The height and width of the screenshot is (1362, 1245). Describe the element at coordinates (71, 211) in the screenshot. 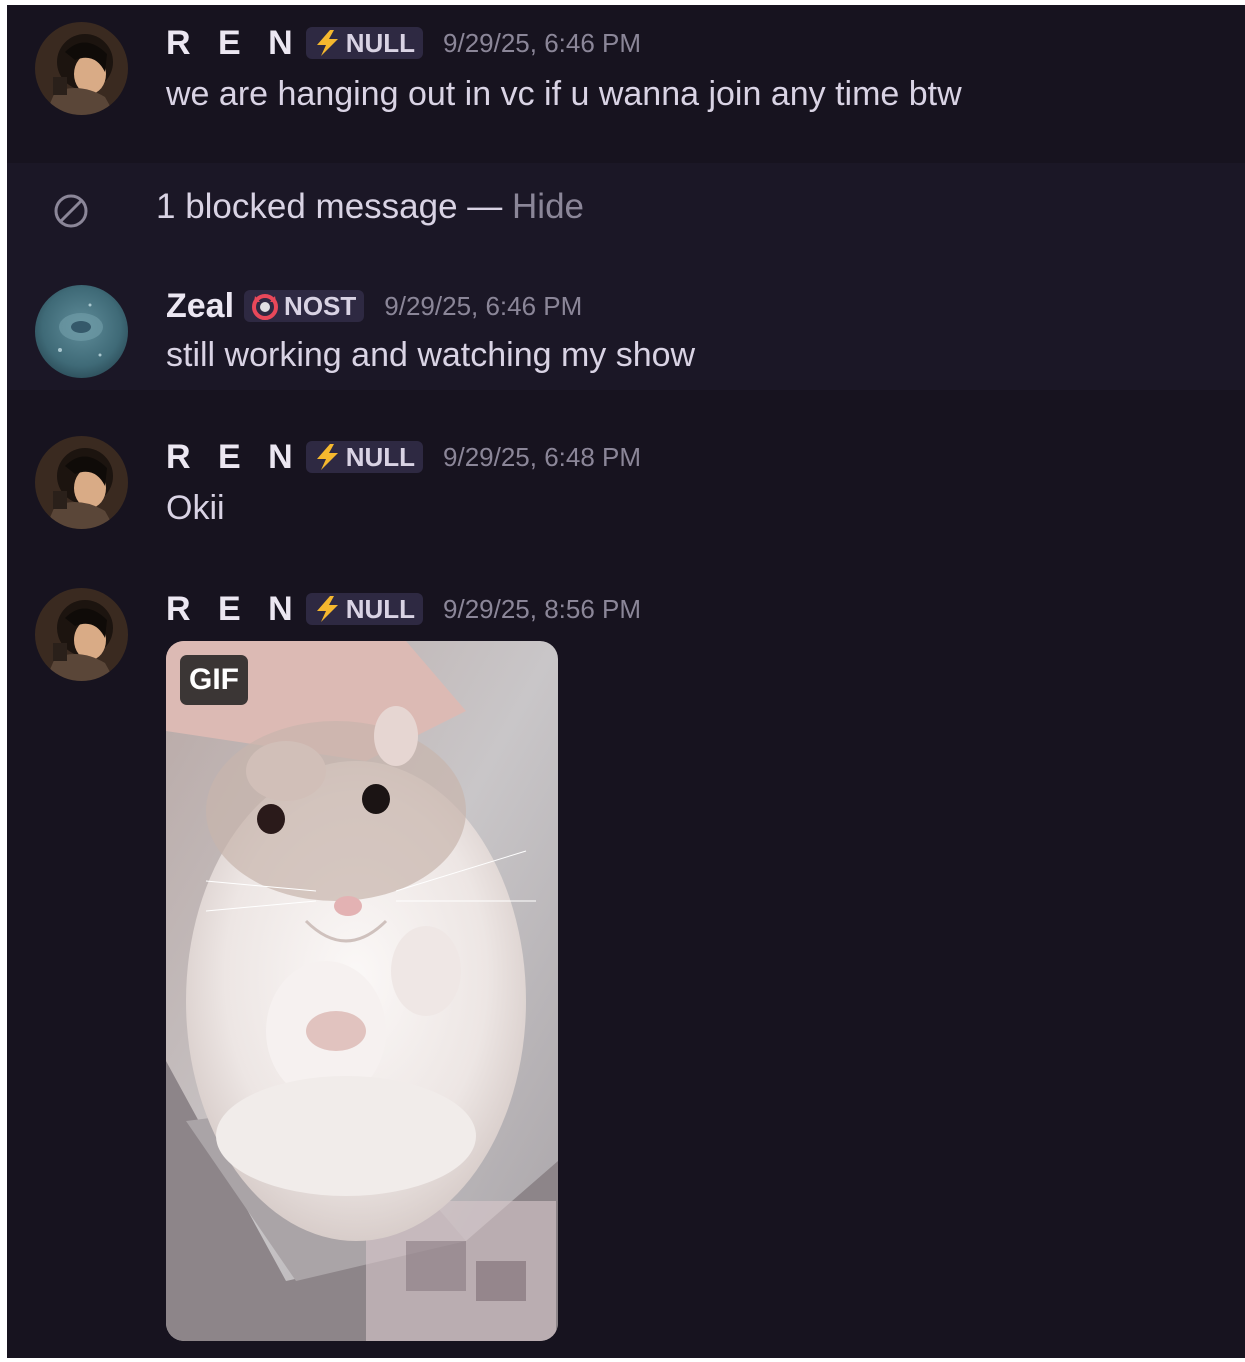

I see `blocked-circle-icon` at that location.